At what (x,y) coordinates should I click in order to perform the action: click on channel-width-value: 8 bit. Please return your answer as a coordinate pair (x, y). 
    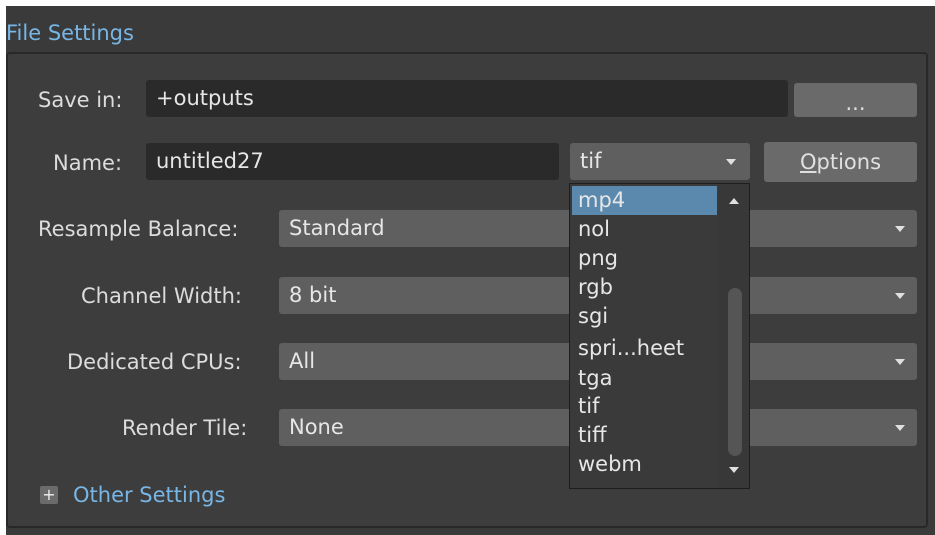
    Looking at the image, I should click on (313, 295).